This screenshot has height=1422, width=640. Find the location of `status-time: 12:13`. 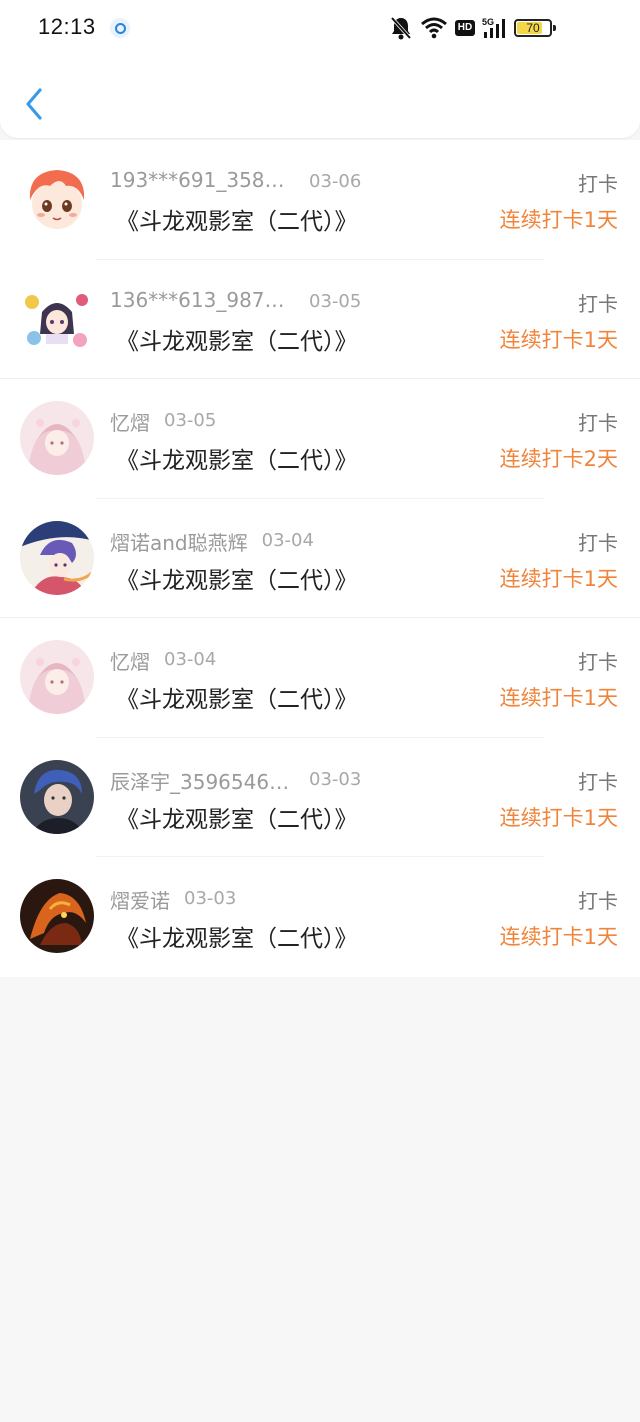

status-time: 12:13 is located at coordinates (67, 26).